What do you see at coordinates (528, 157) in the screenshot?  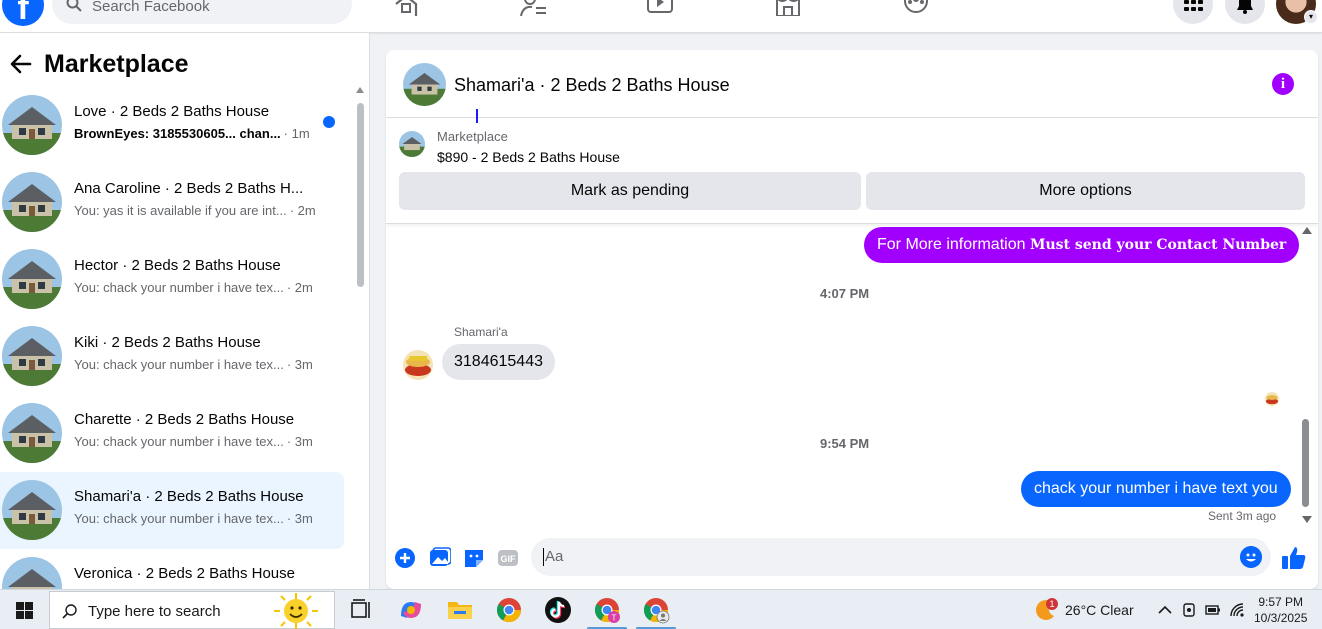 I see `listing-title: $890 - 2 Beds 2 Baths House` at bounding box center [528, 157].